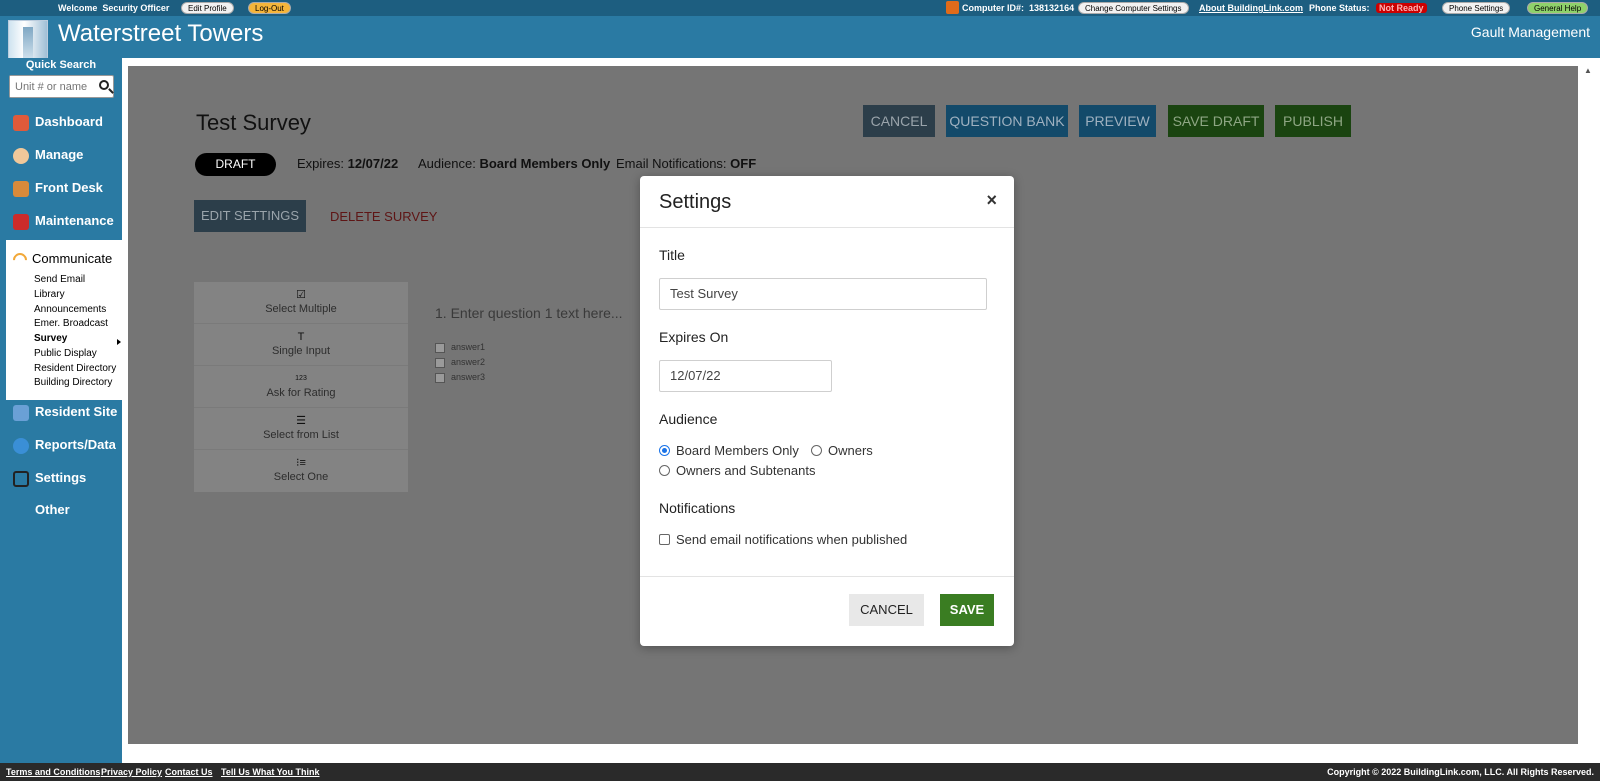 The image size is (1600, 781). Describe the element at coordinates (301, 378) in the screenshot. I see `rating-icon: 123` at that location.